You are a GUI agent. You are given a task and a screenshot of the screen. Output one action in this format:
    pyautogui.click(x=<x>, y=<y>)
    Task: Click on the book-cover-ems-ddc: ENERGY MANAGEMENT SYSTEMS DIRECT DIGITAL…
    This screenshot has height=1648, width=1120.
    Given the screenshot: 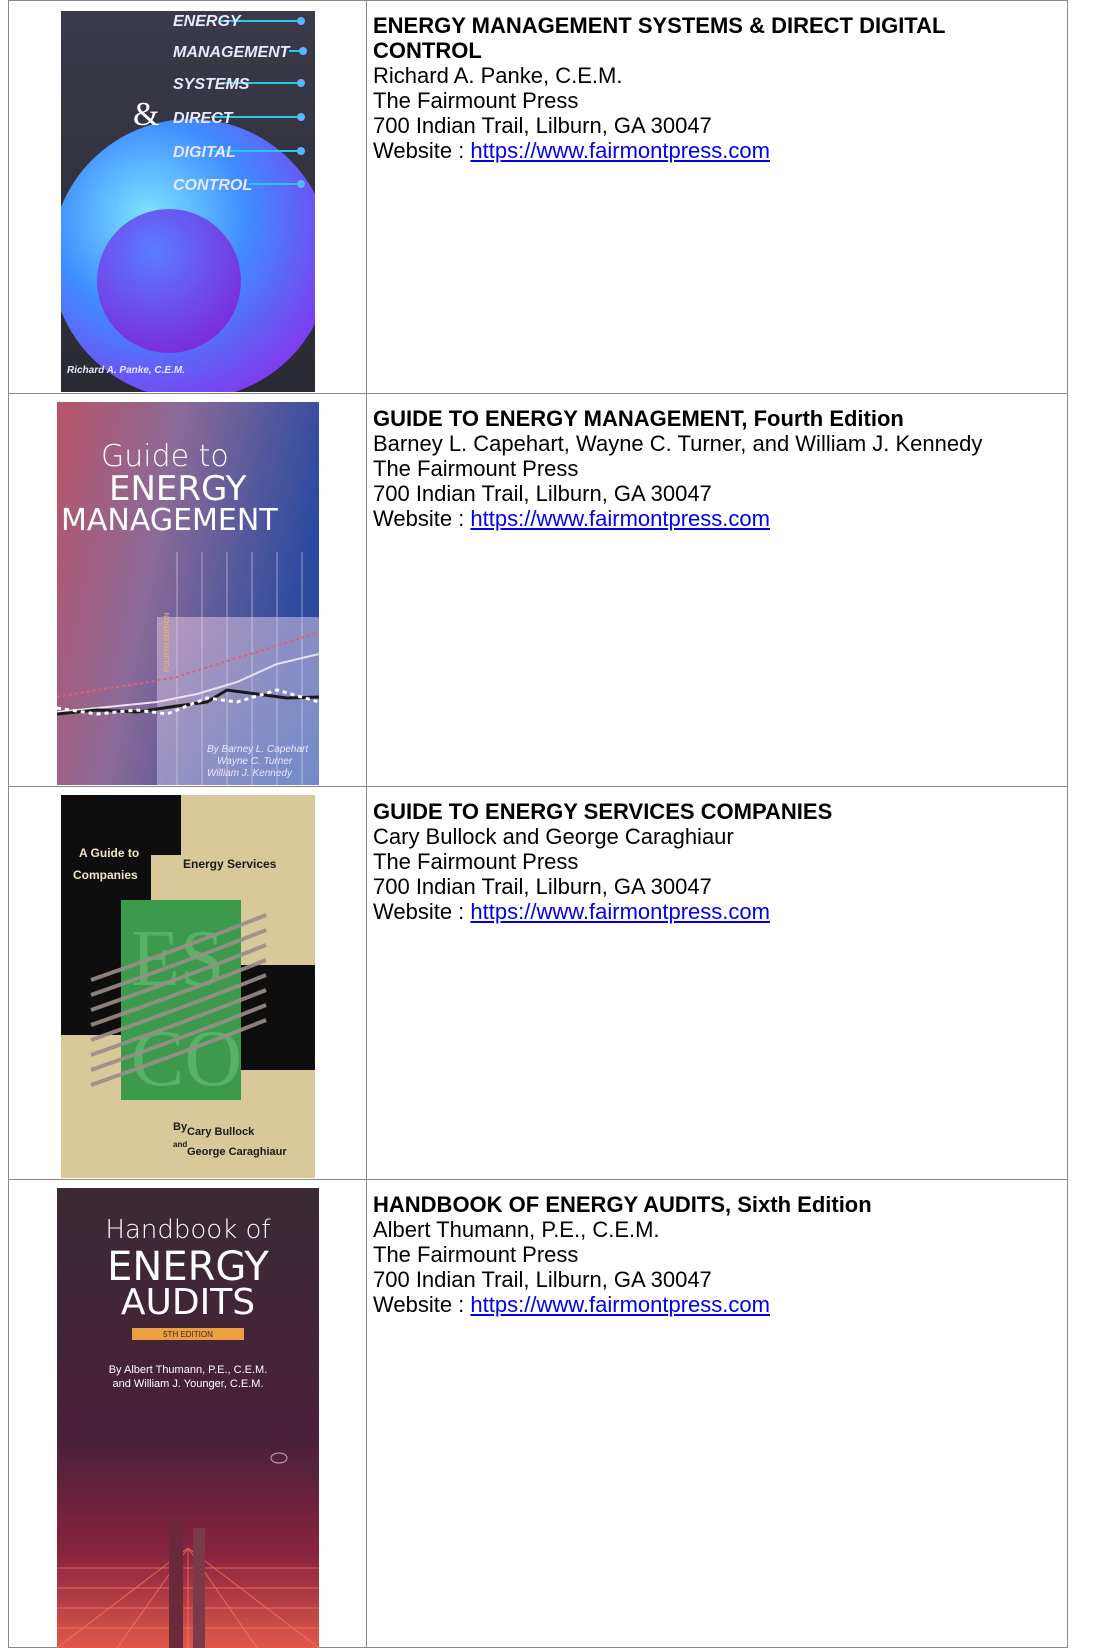 What is the action you would take?
    pyautogui.click(x=188, y=201)
    